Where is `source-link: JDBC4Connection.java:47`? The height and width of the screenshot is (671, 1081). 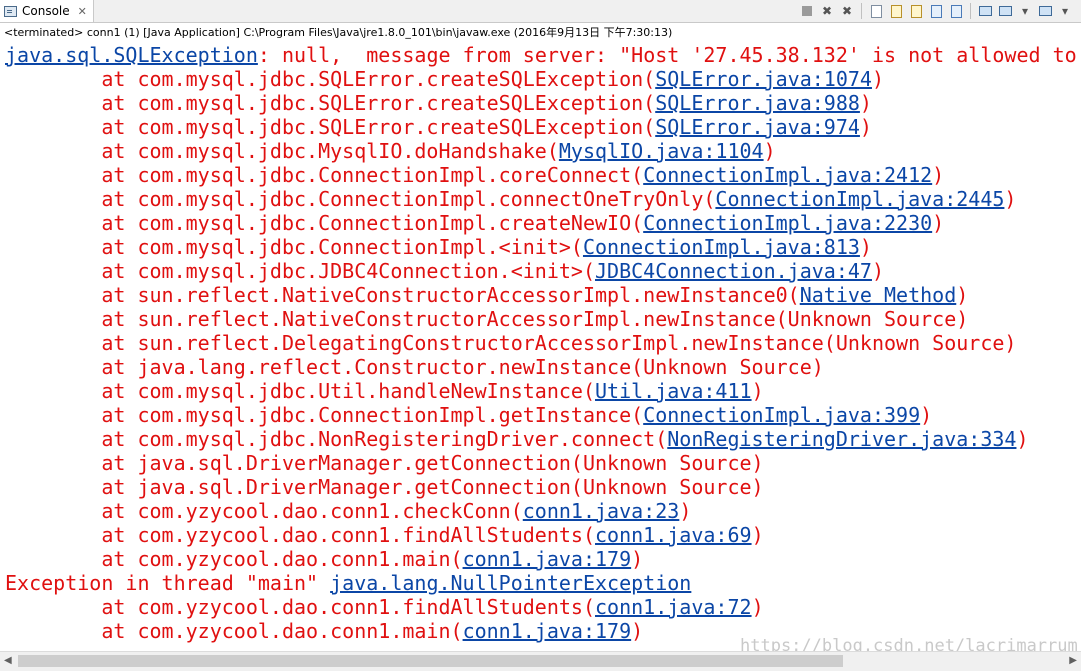
source-link: JDBC4Connection.java:47 is located at coordinates (733, 271).